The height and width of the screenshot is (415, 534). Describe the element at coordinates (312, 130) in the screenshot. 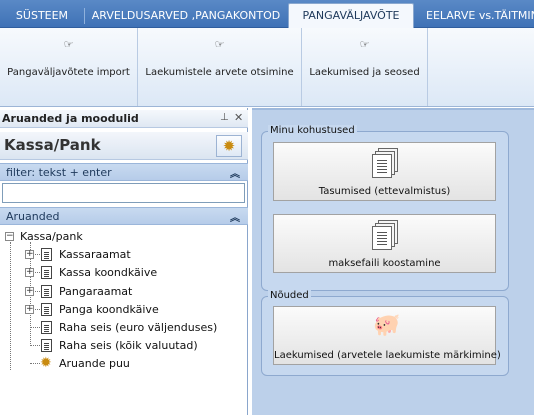

I see `group-title: Minu kohustused` at that location.